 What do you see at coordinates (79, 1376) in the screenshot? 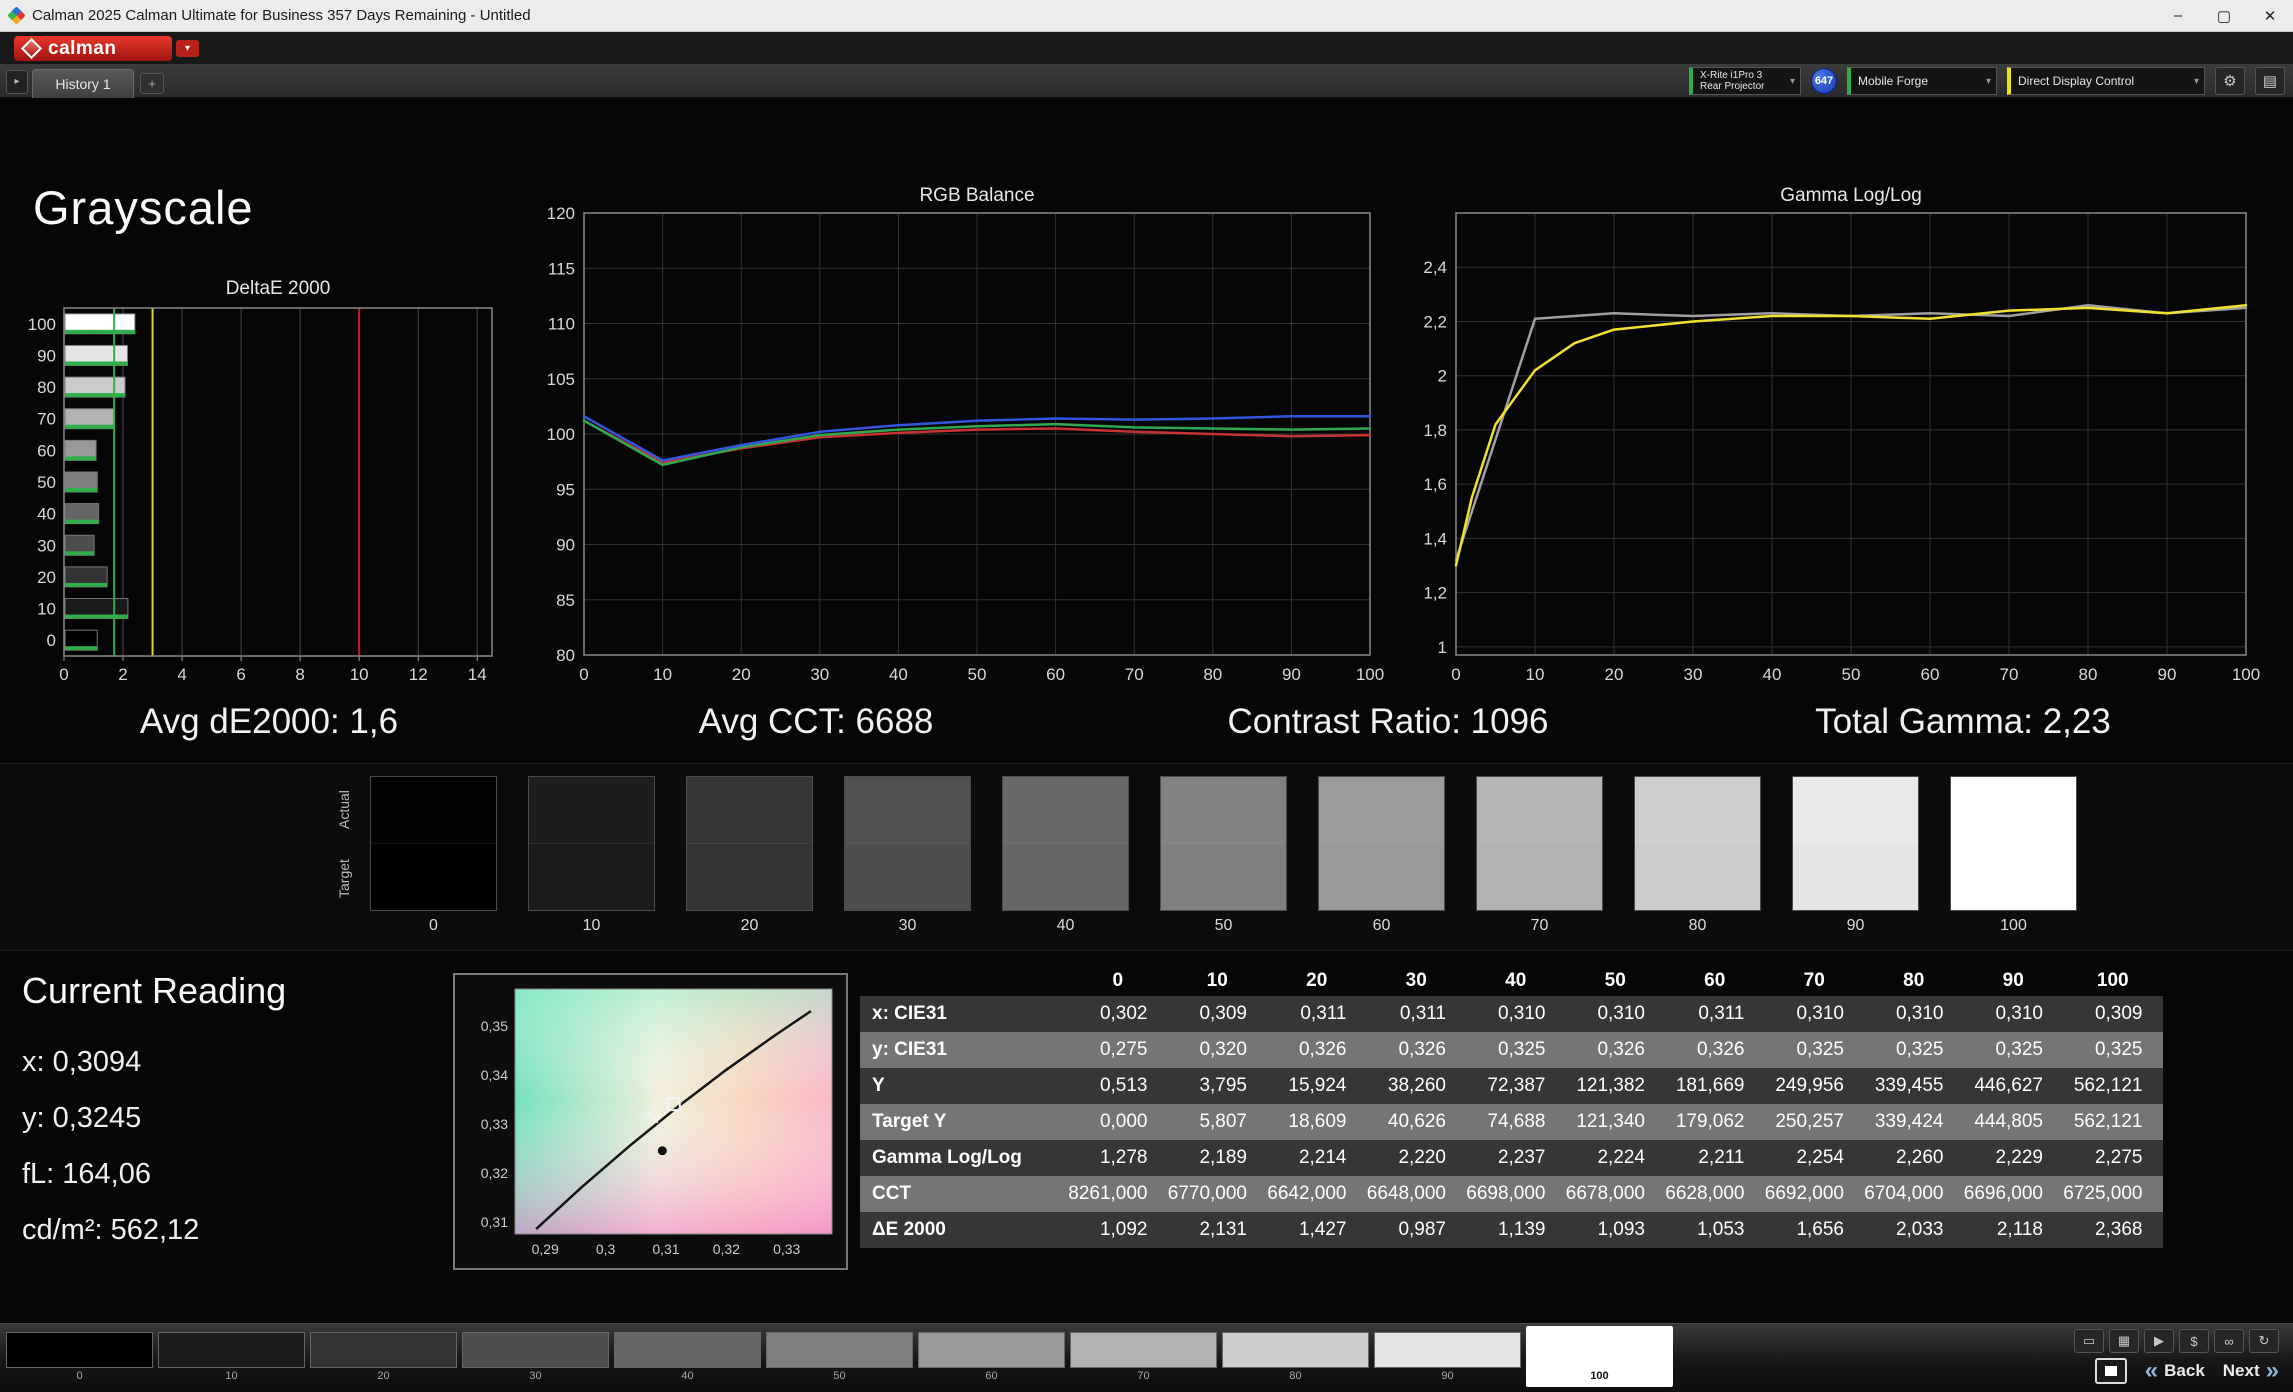
I see `pattern-level-label: 0` at bounding box center [79, 1376].